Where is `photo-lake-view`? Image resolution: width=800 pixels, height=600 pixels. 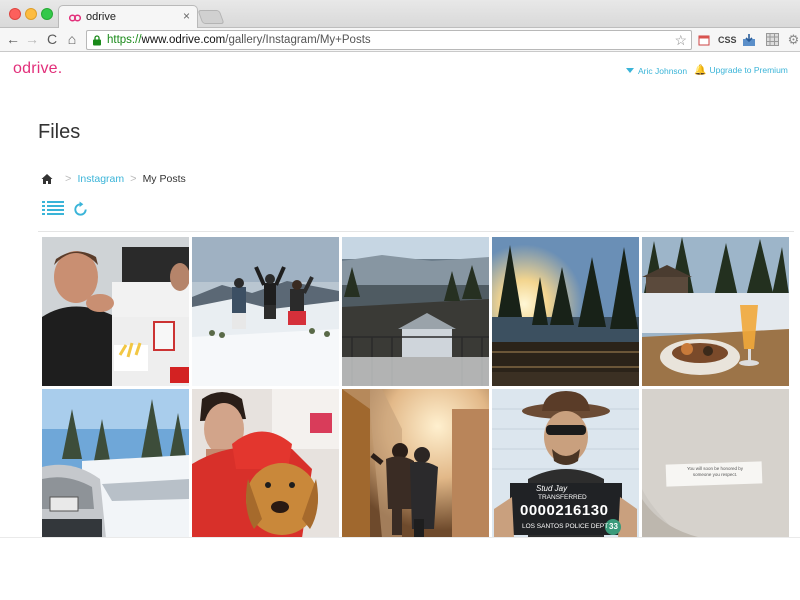 photo-lake-view is located at coordinates (415, 311).